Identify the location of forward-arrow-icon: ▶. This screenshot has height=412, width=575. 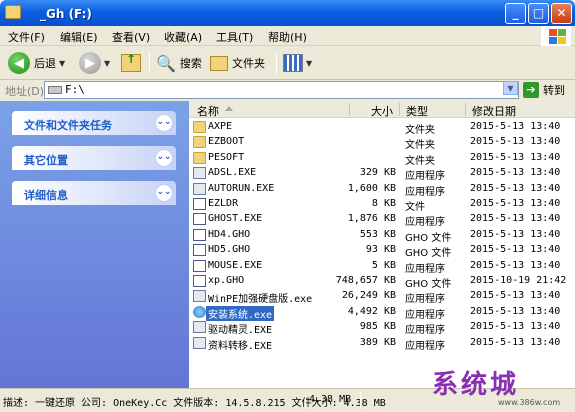
(90, 63).